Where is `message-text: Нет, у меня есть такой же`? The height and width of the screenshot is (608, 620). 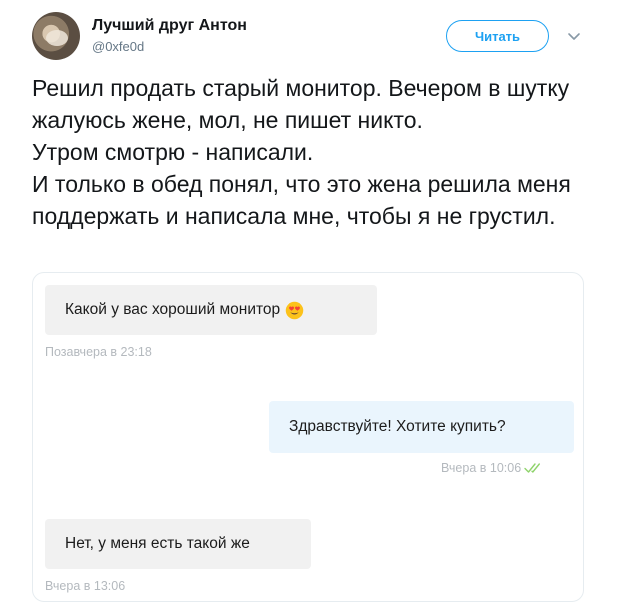
message-text: Нет, у меня есть такой же is located at coordinates (157, 543).